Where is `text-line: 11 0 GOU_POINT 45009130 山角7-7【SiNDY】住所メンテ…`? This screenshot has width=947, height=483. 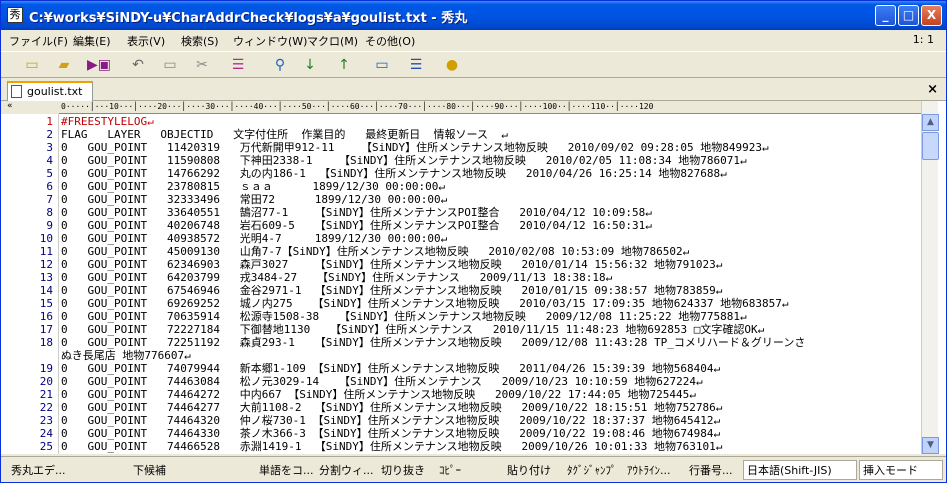 text-line: 11 0 GOU_POINT 45009130 山角7-7【SiNDY】住所メンテ… is located at coordinates (461, 251).